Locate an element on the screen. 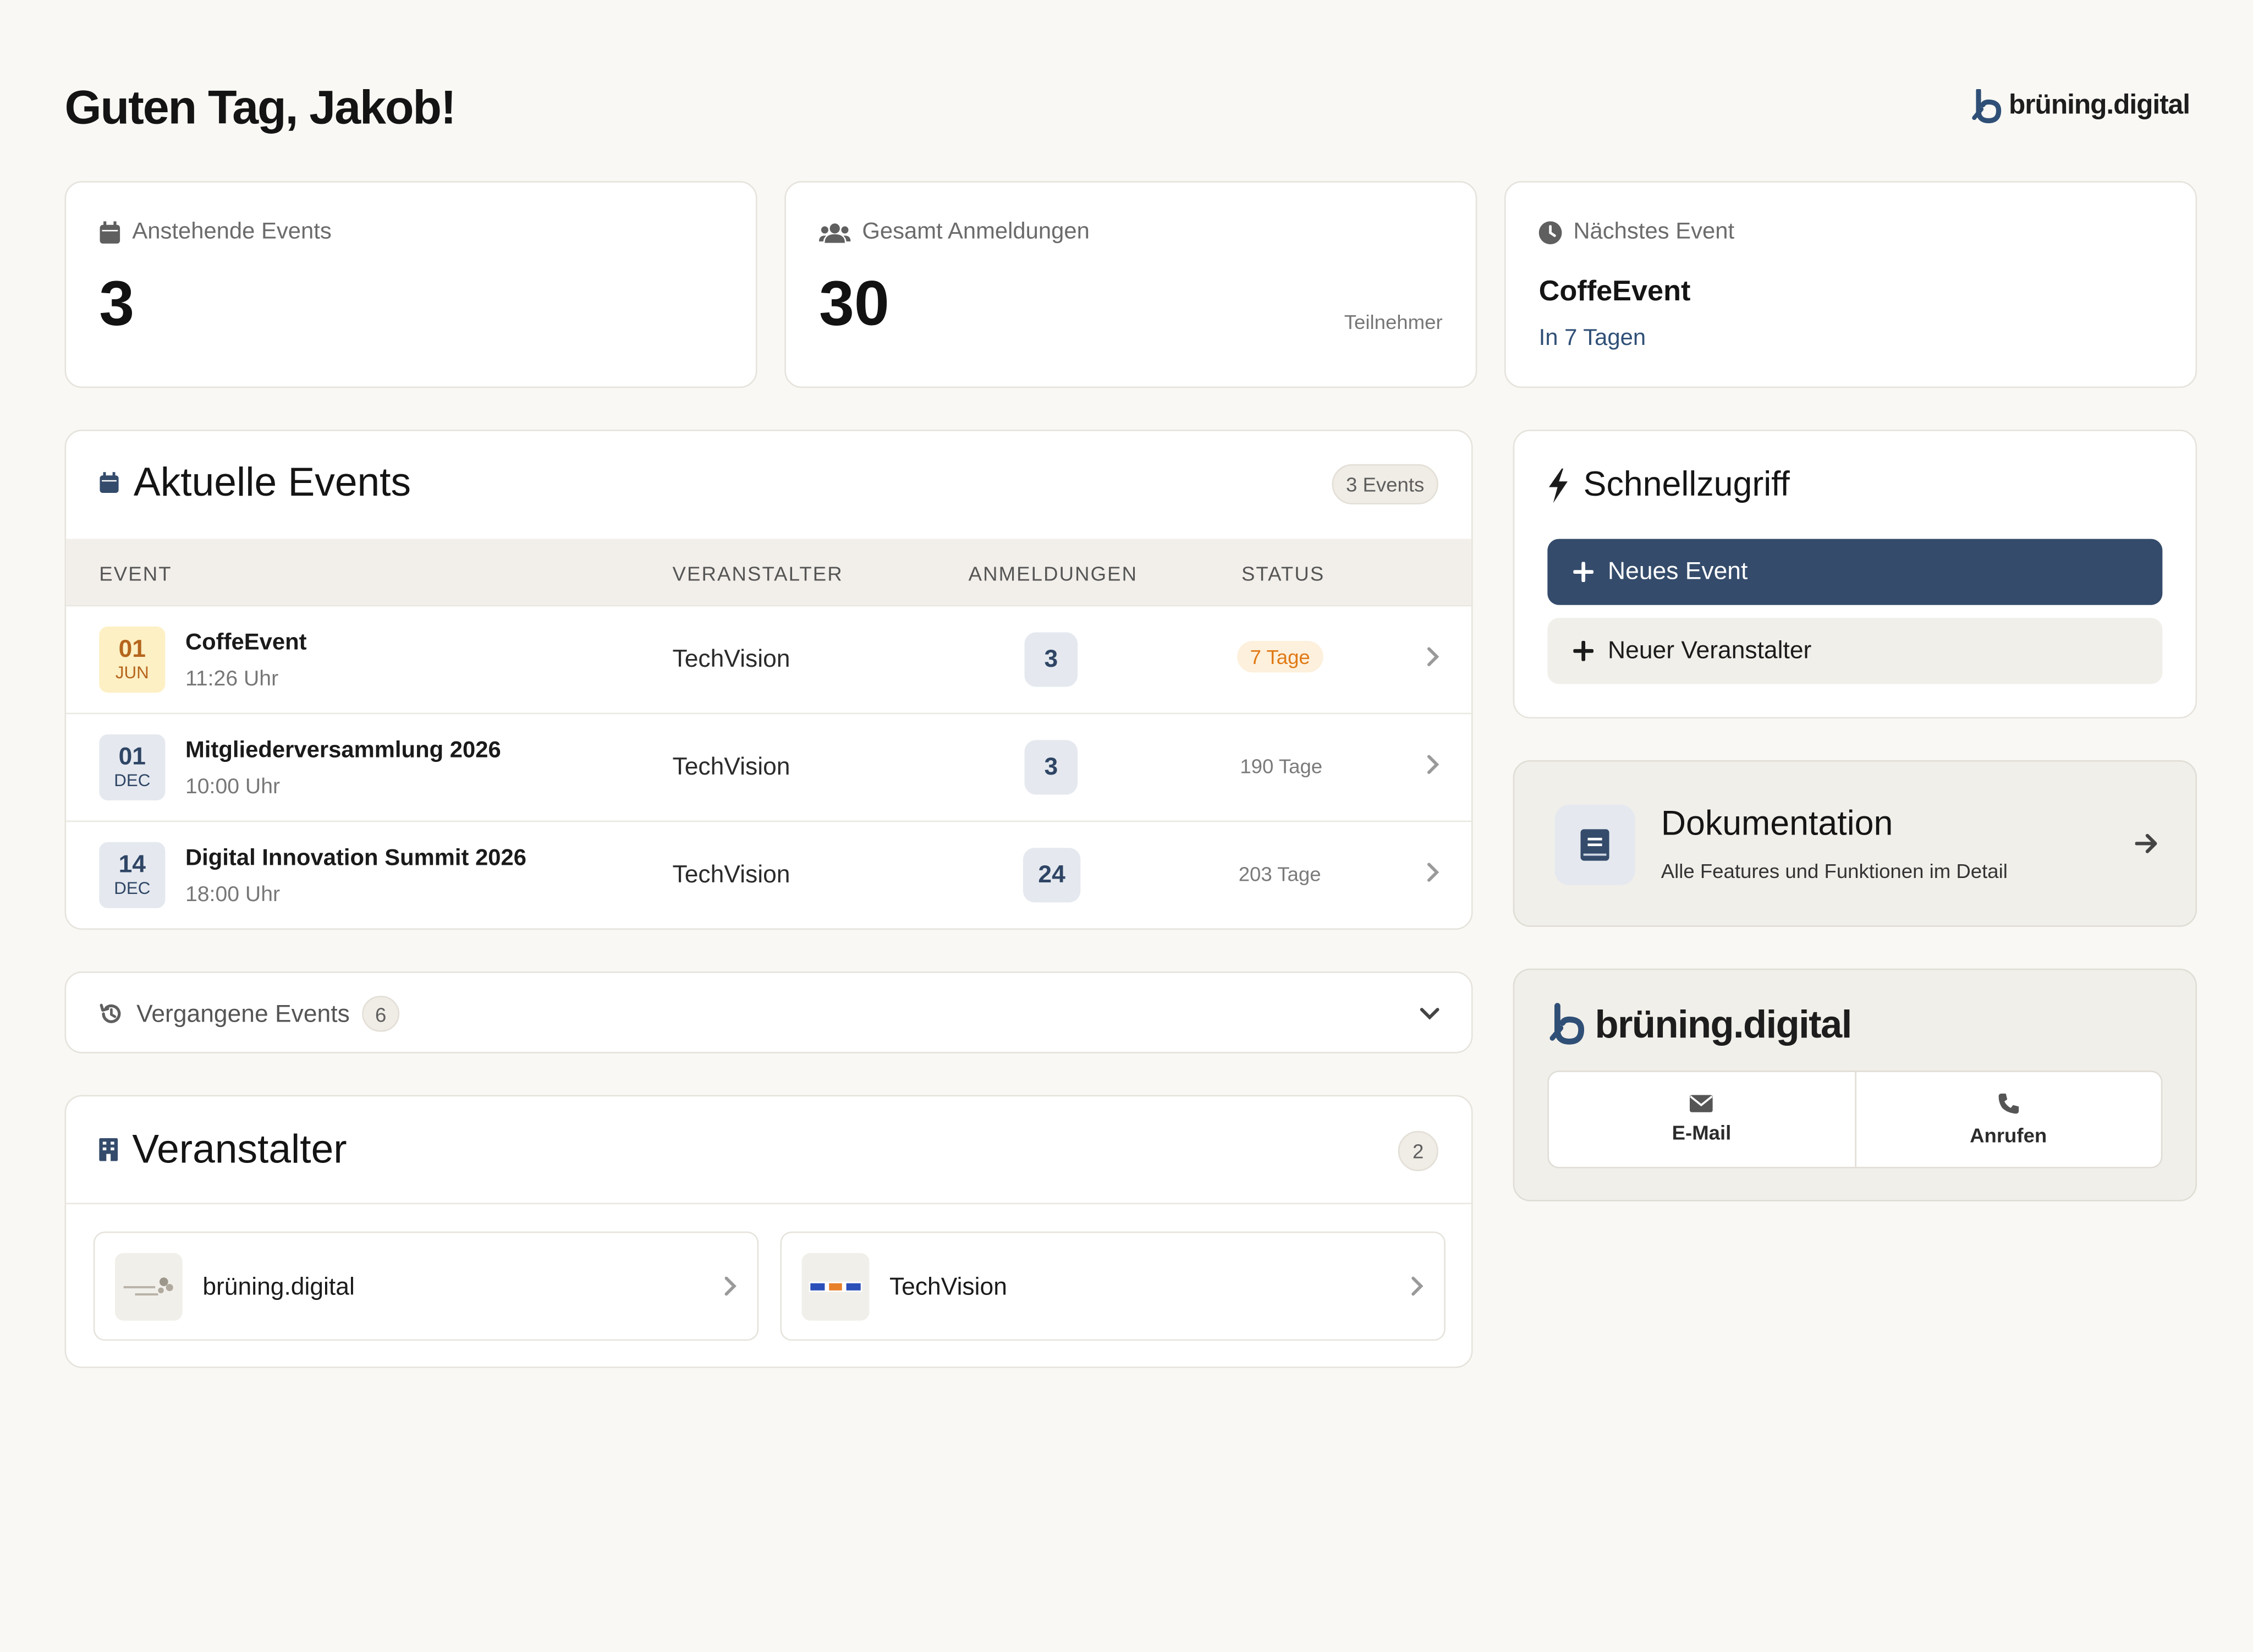  arrow-right-icon is located at coordinates (2146, 843).